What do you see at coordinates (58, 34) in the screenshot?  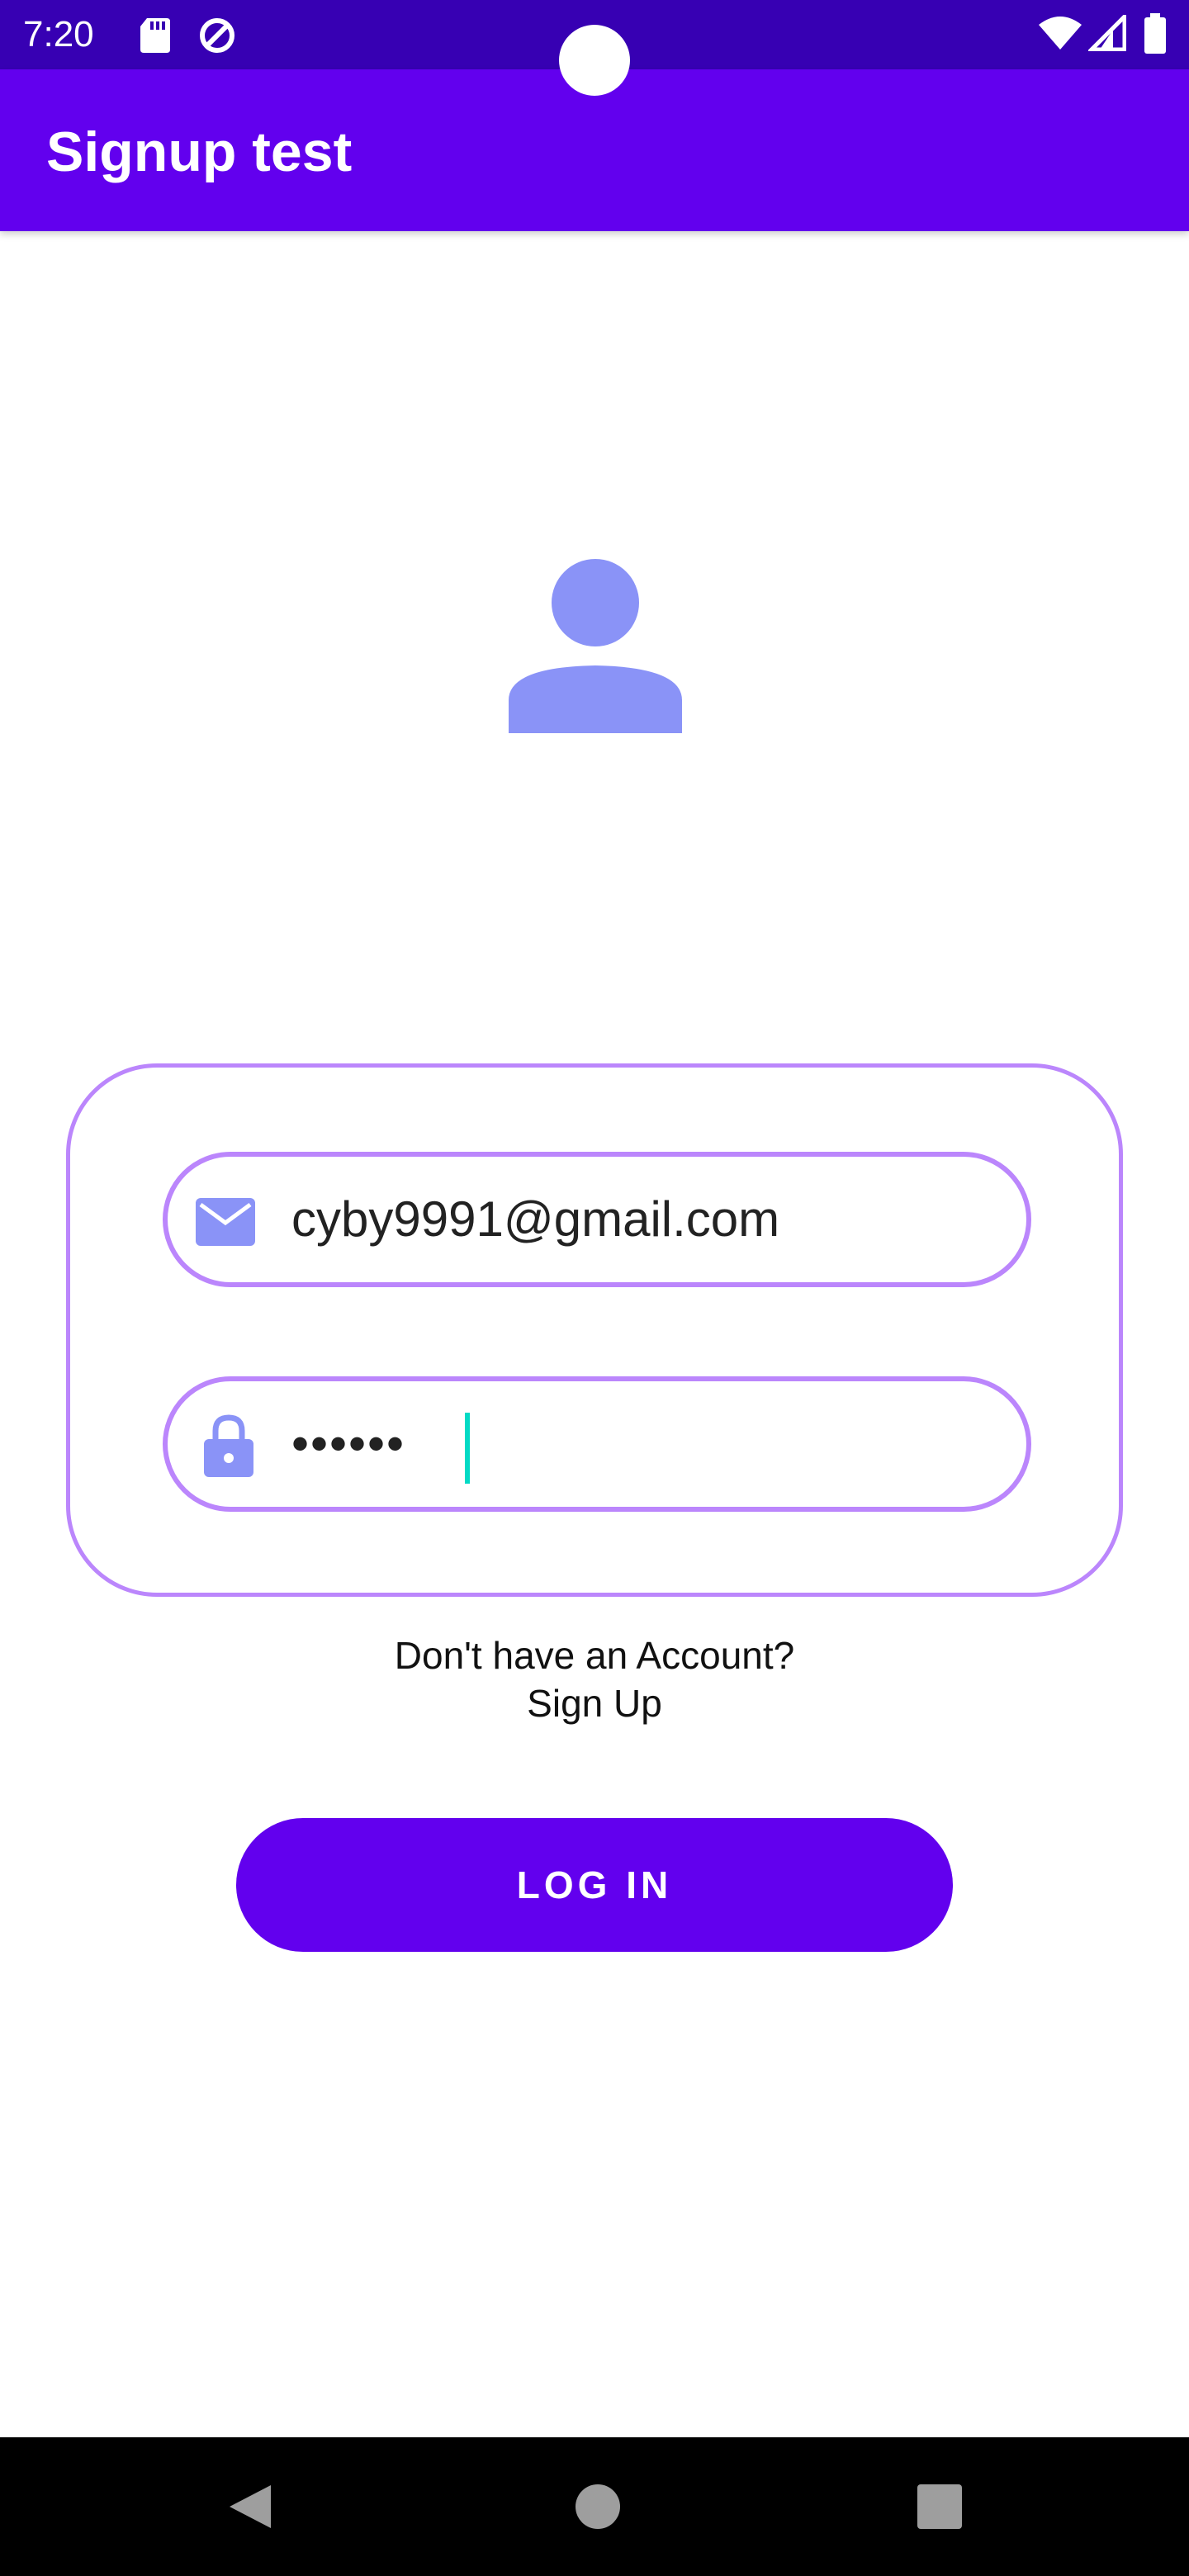 I see `status-time: 7:20` at bounding box center [58, 34].